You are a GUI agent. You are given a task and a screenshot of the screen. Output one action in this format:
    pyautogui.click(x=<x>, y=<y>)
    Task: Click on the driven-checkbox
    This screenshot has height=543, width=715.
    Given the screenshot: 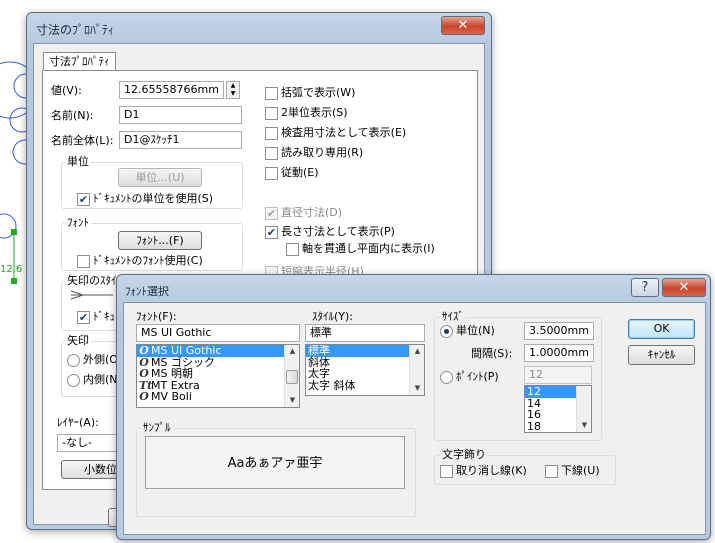 What is the action you would take?
    pyautogui.click(x=271, y=173)
    